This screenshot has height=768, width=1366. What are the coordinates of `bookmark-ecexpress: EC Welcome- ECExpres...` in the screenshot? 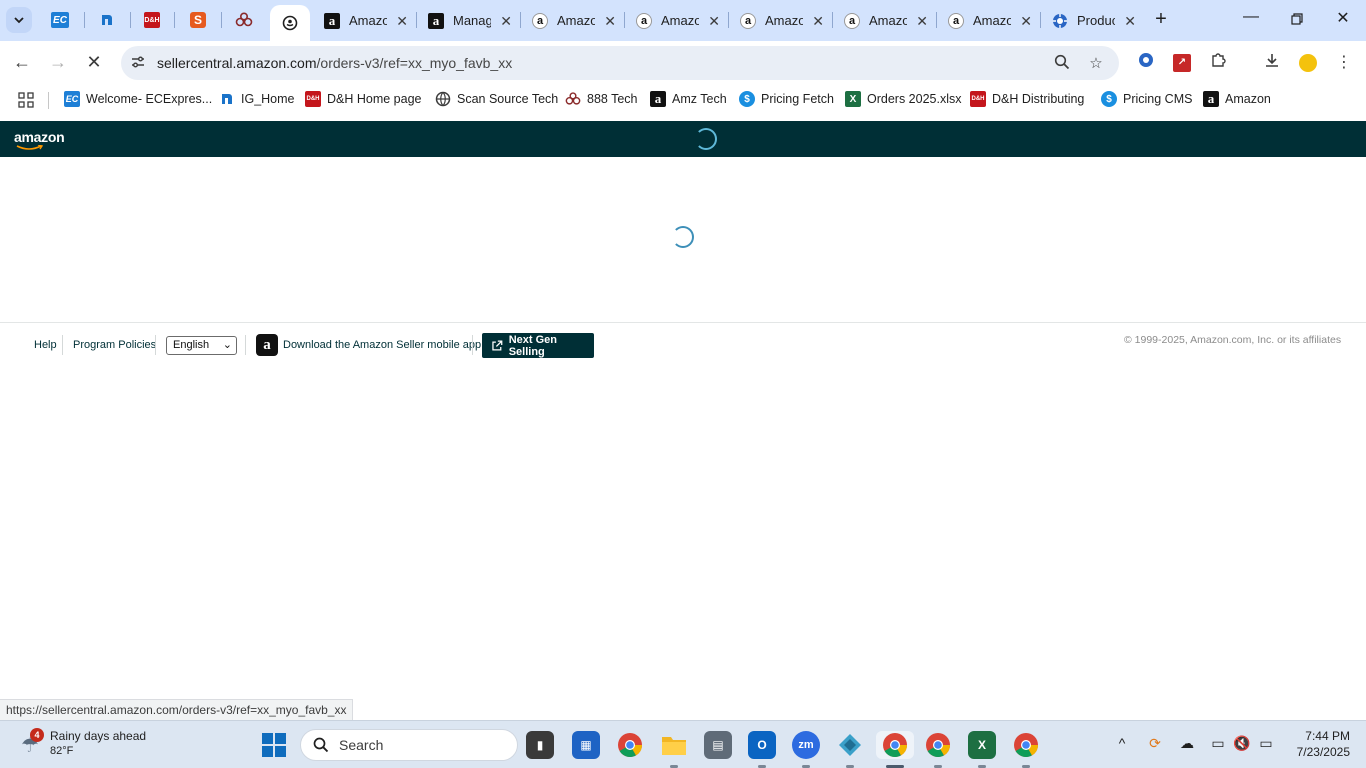 It's located at (138, 99).